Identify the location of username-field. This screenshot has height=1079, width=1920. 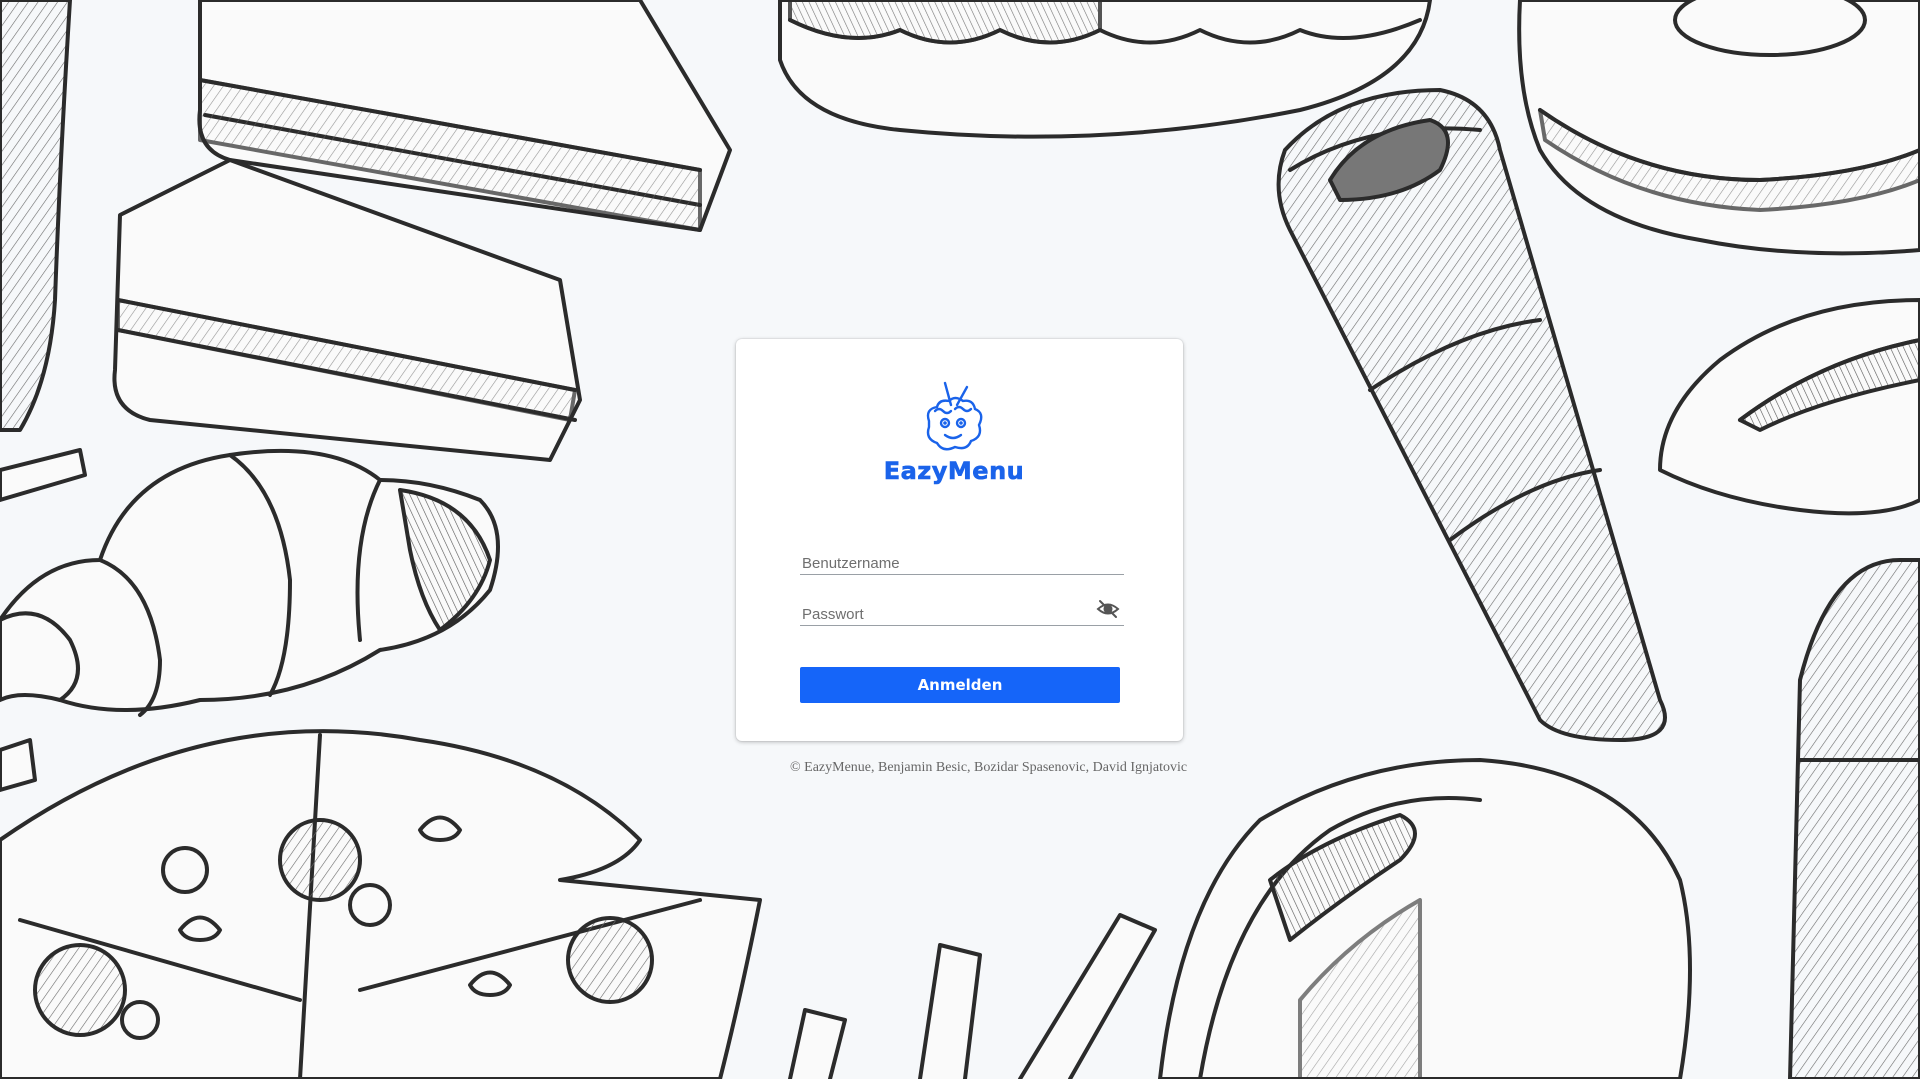
(962, 559).